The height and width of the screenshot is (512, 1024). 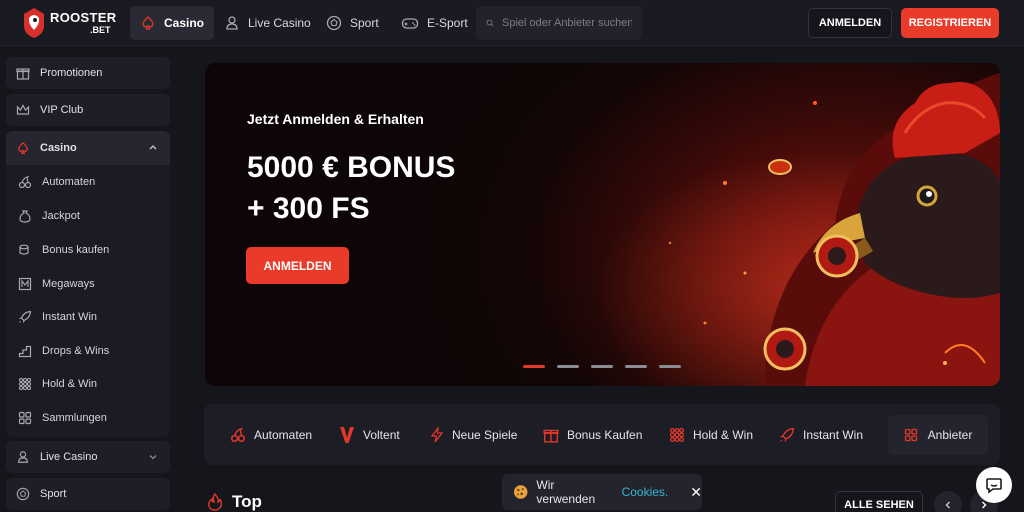 I want to click on nav-sport: Sport, so click(x=352, y=23).